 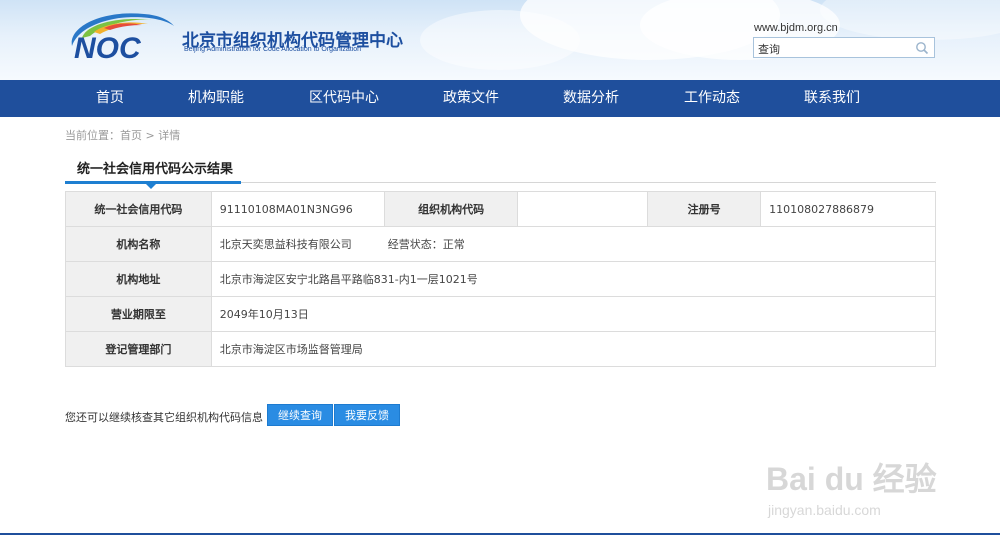 What do you see at coordinates (110, 98) in the screenshot?
I see `nav-item-home: 首页` at bounding box center [110, 98].